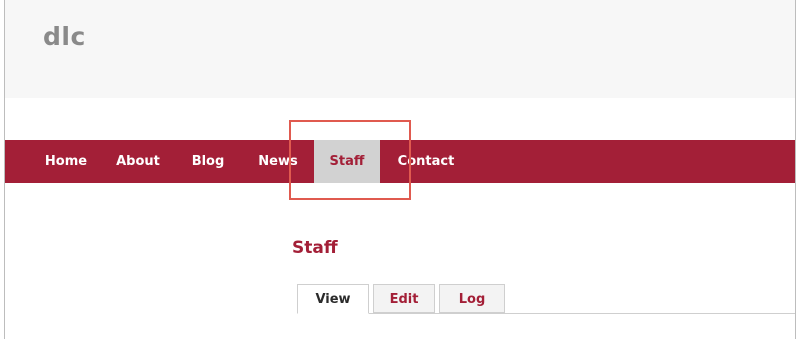 Image resolution: width=797 pixels, height=339 pixels. Describe the element at coordinates (347, 161) in the screenshot. I see `nav-item-staff: Staff` at that location.